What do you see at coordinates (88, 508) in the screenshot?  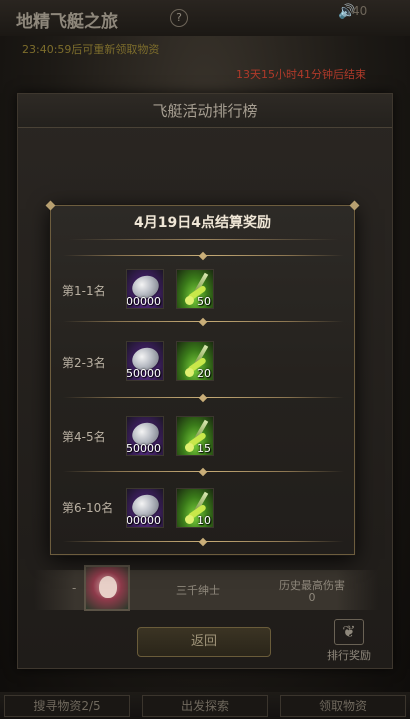 I see `tier-label: 第6-10名` at bounding box center [88, 508].